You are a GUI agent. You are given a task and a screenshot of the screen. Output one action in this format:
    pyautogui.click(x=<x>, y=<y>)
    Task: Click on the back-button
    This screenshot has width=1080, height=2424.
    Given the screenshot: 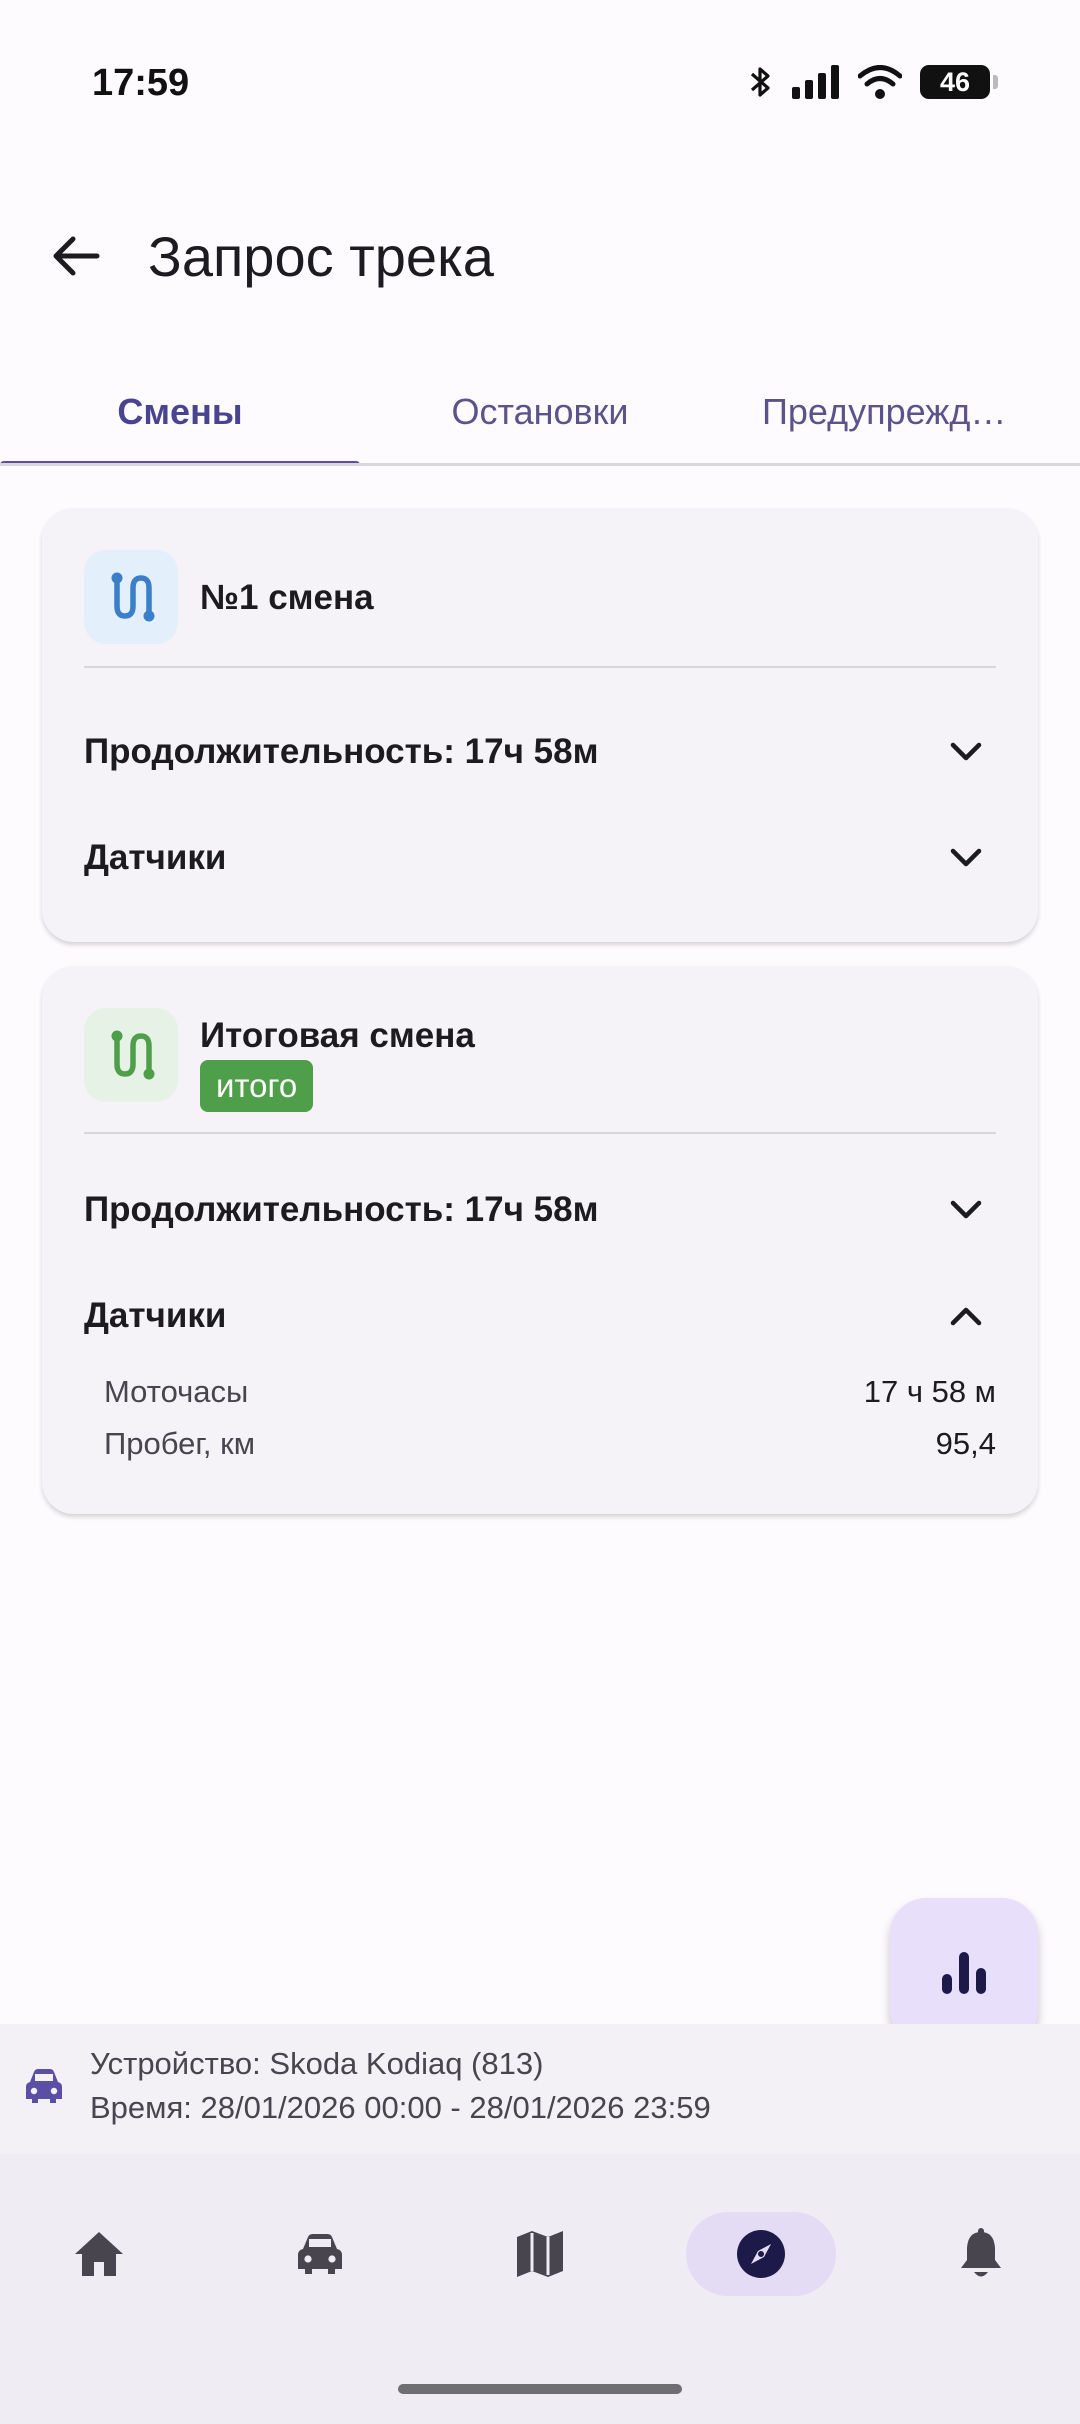 What is the action you would take?
    pyautogui.click(x=76, y=256)
    